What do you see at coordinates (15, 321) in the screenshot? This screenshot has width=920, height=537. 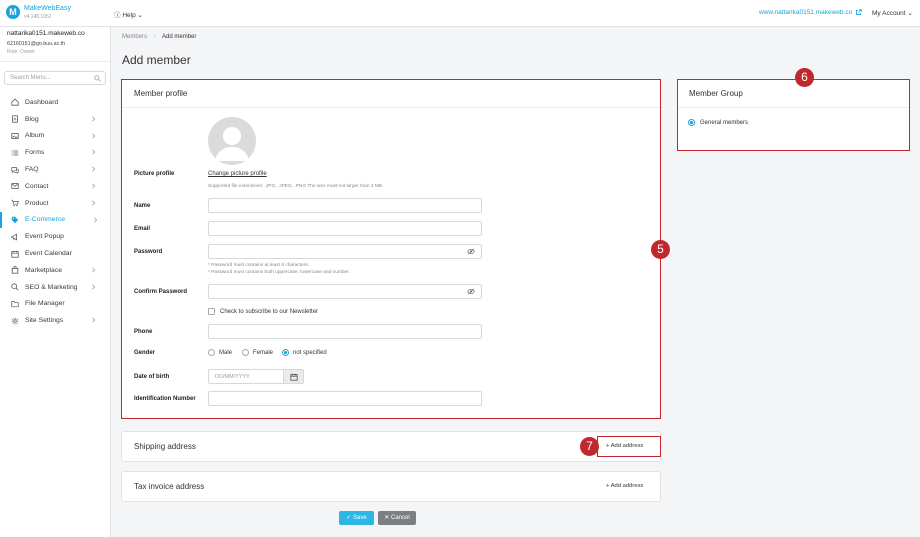 I see `gear-icon` at bounding box center [15, 321].